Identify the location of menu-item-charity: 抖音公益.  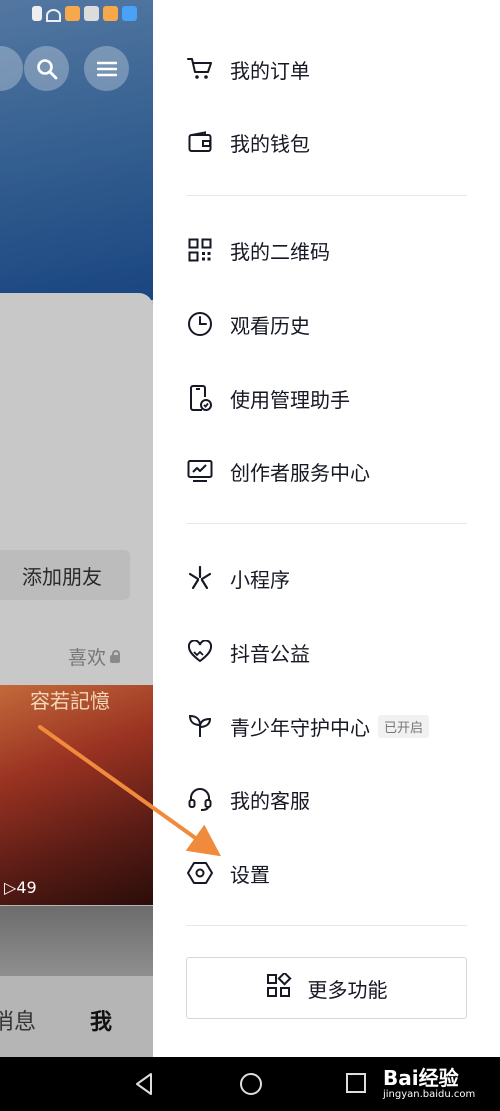
(248, 652).